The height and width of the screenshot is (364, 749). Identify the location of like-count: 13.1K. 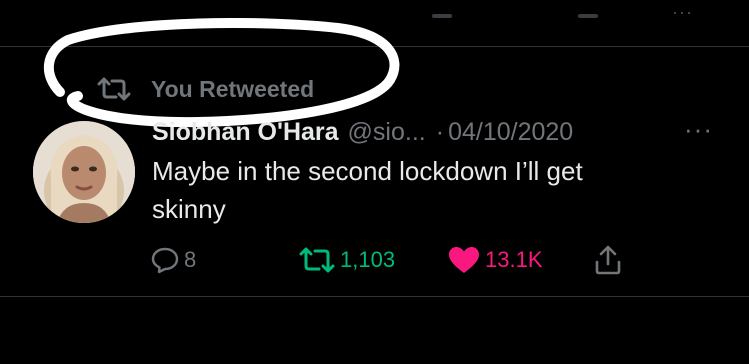
(514, 259).